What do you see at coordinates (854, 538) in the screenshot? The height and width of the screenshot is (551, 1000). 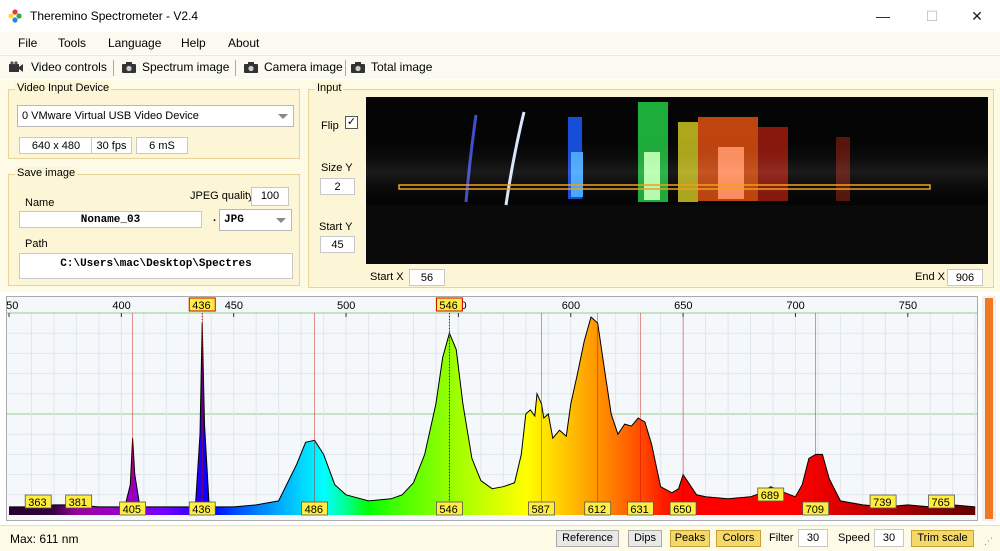 I see `speed-label: Speed` at bounding box center [854, 538].